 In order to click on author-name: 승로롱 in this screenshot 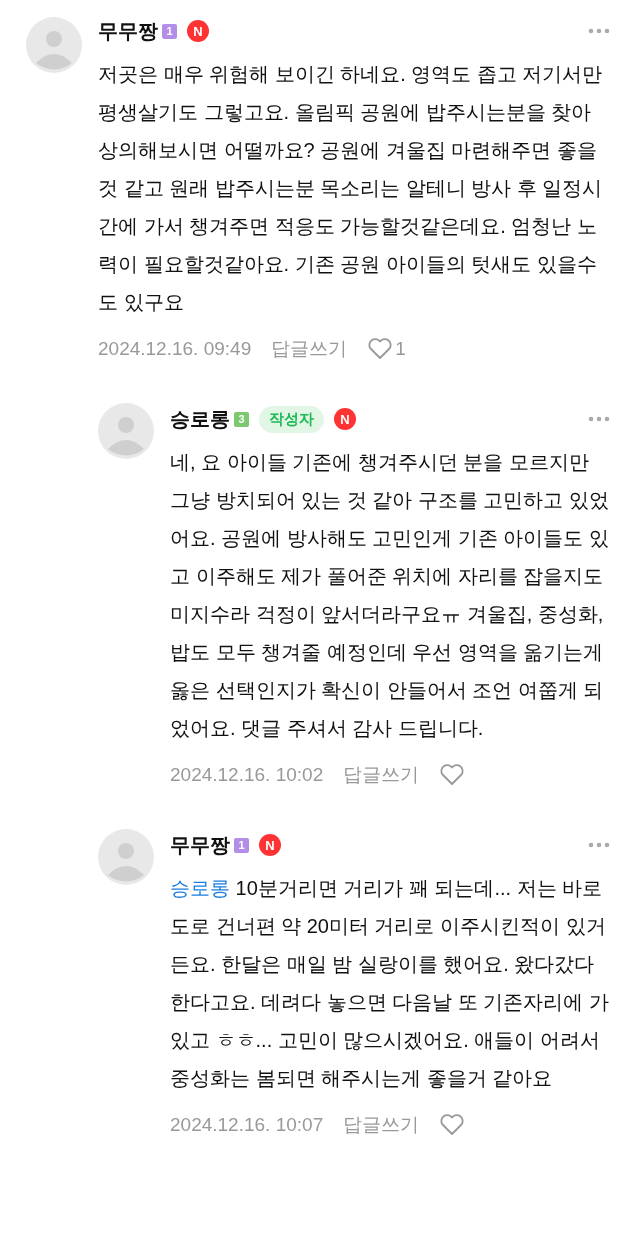, I will do `click(200, 419)`.